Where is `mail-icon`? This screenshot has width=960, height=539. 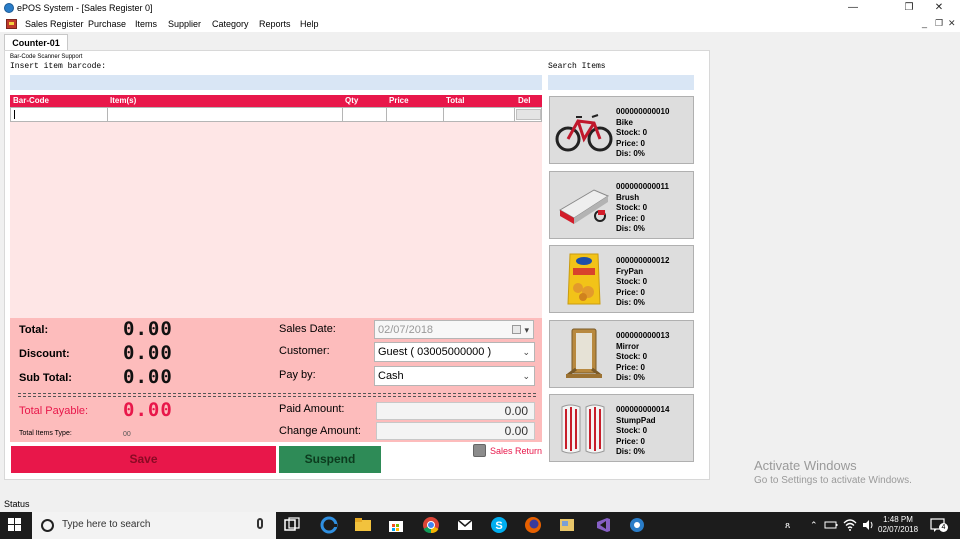
mail-icon is located at coordinates (465, 525).